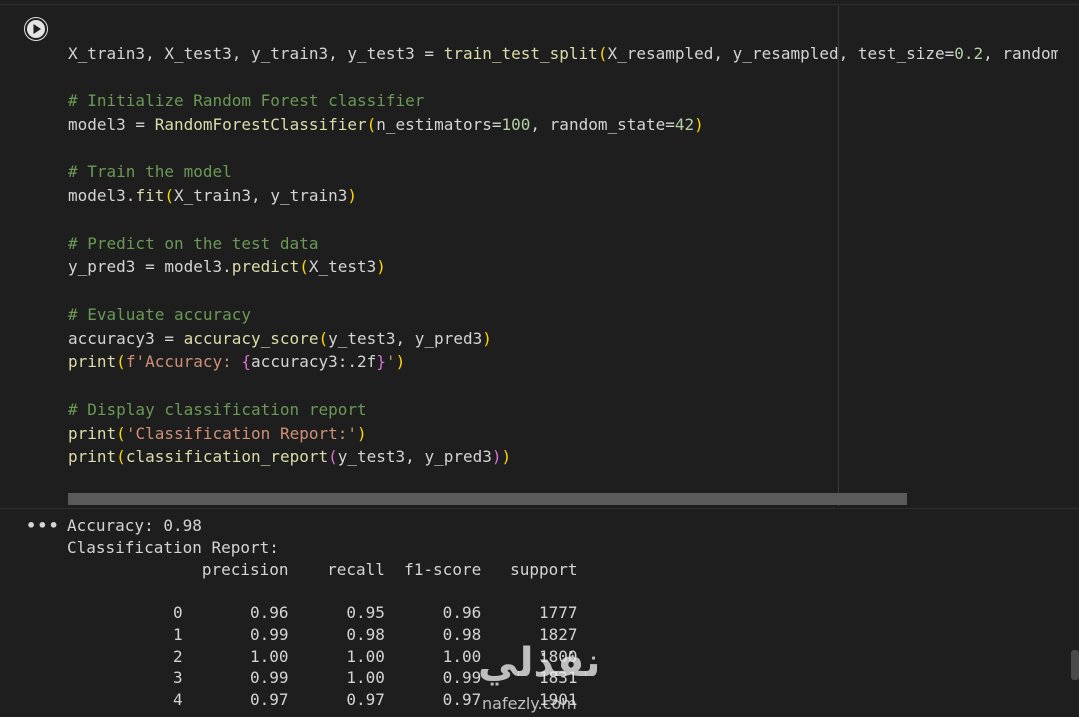  What do you see at coordinates (160, 314) in the screenshot?
I see `code-comment: # Evaluate accuracy` at bounding box center [160, 314].